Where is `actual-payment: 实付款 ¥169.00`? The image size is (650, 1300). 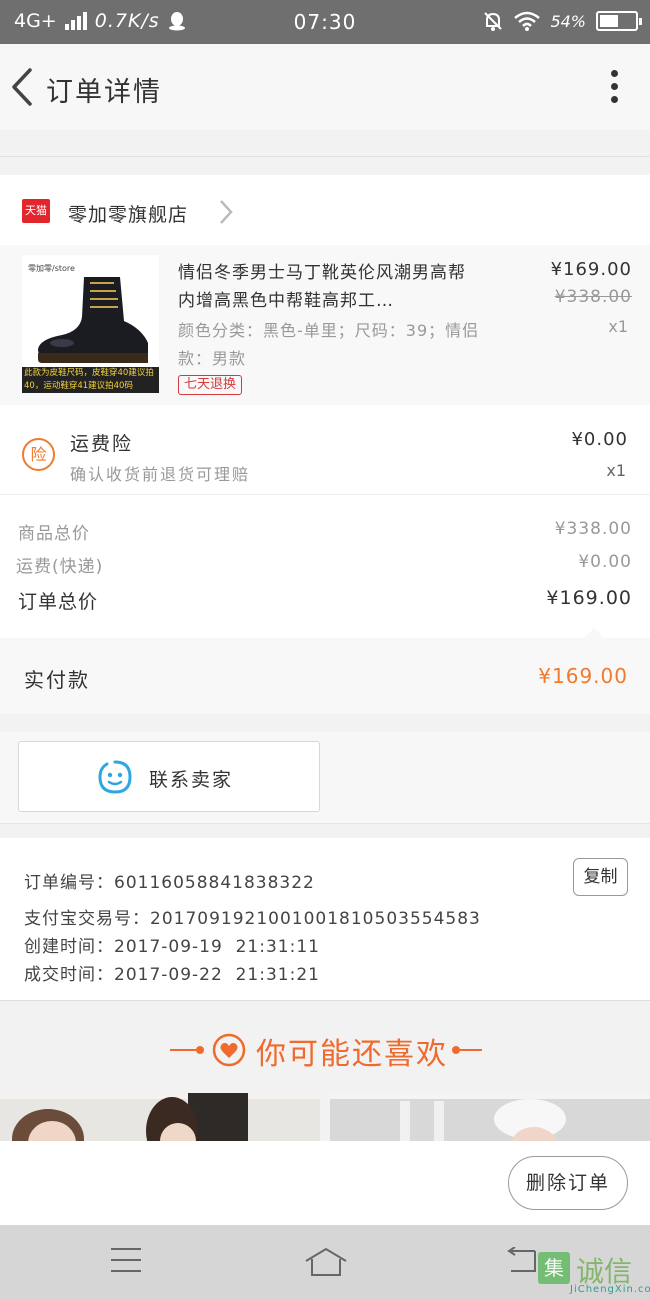 actual-payment: 实付款 ¥169.00 is located at coordinates (325, 671).